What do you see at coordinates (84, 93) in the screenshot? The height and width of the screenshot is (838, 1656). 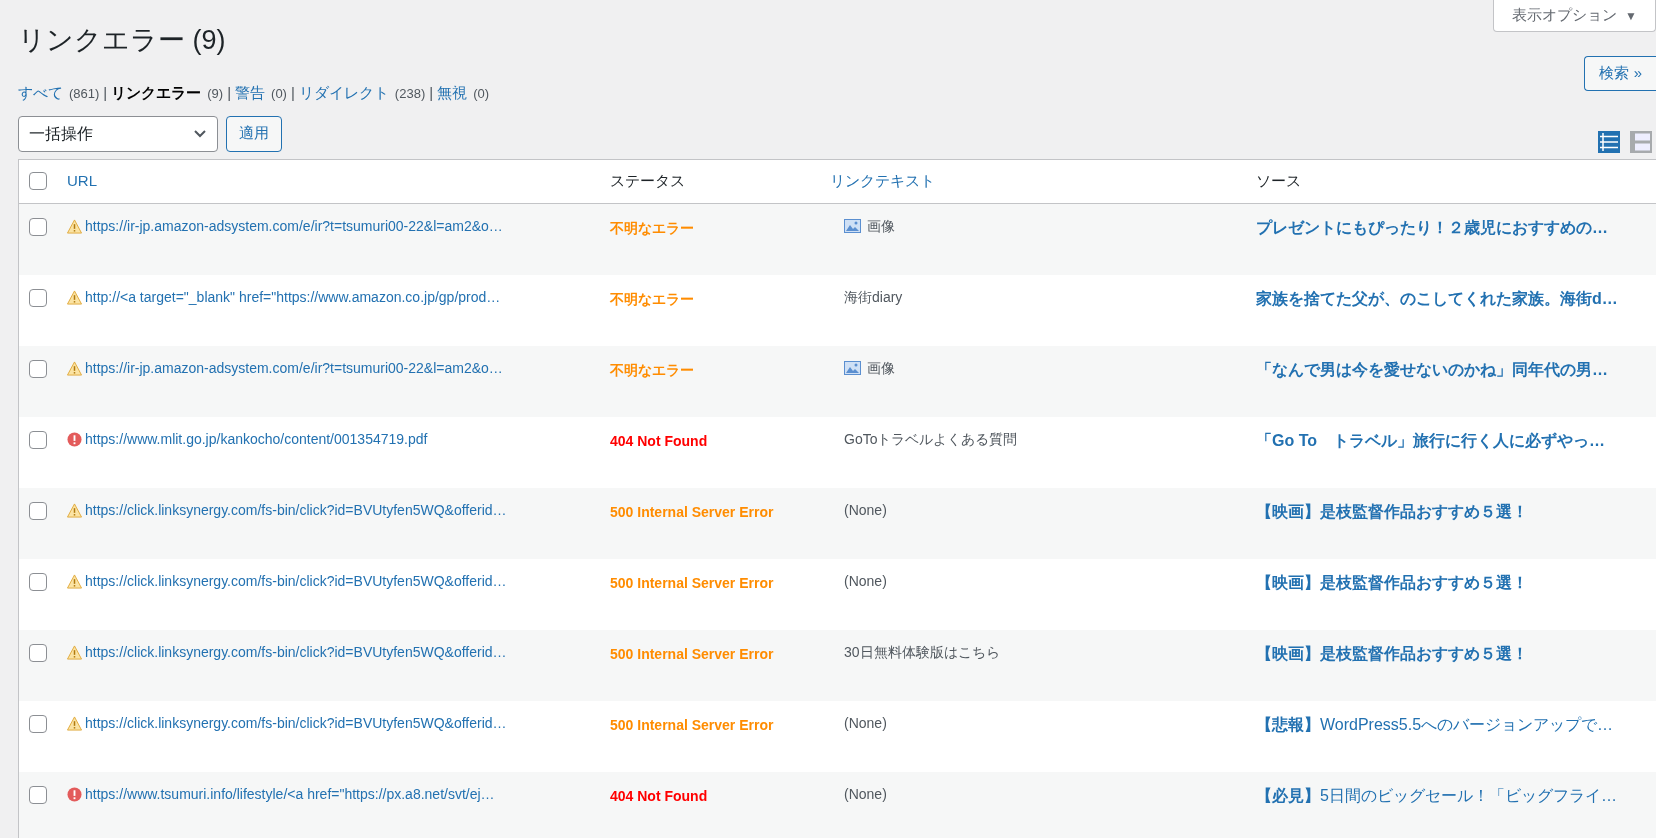 I see `filter-count: (861)` at bounding box center [84, 93].